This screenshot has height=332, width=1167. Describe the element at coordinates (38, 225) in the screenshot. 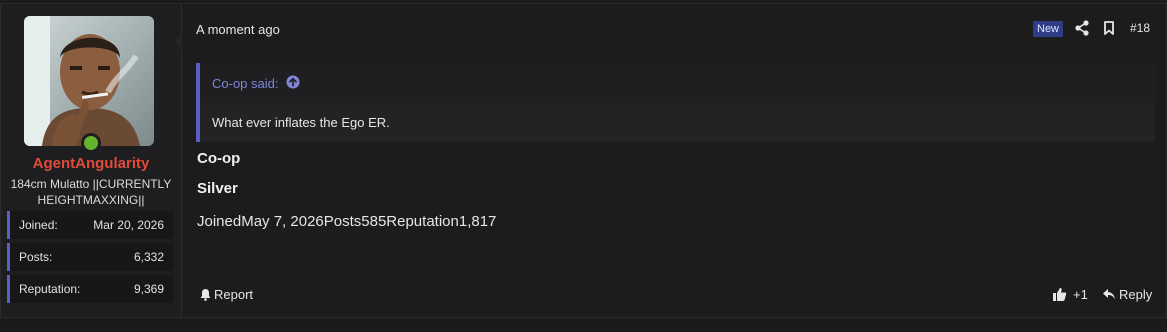

I see `stat-label: Joined:` at that location.